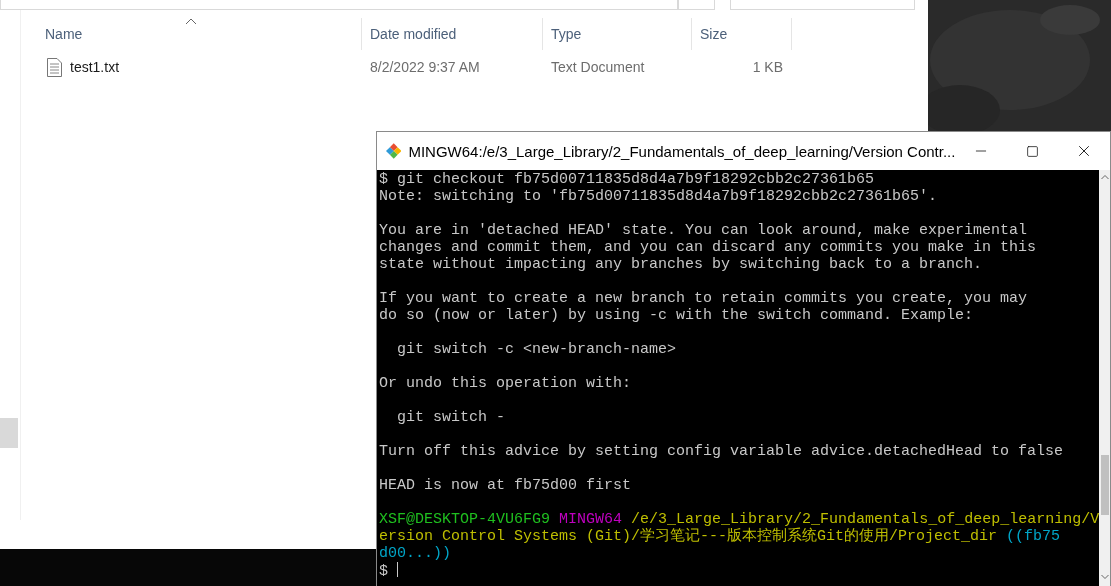 This screenshot has width=1111, height=586. What do you see at coordinates (415, 553) in the screenshot?
I see `prompt-branch: d00...))` at bounding box center [415, 553].